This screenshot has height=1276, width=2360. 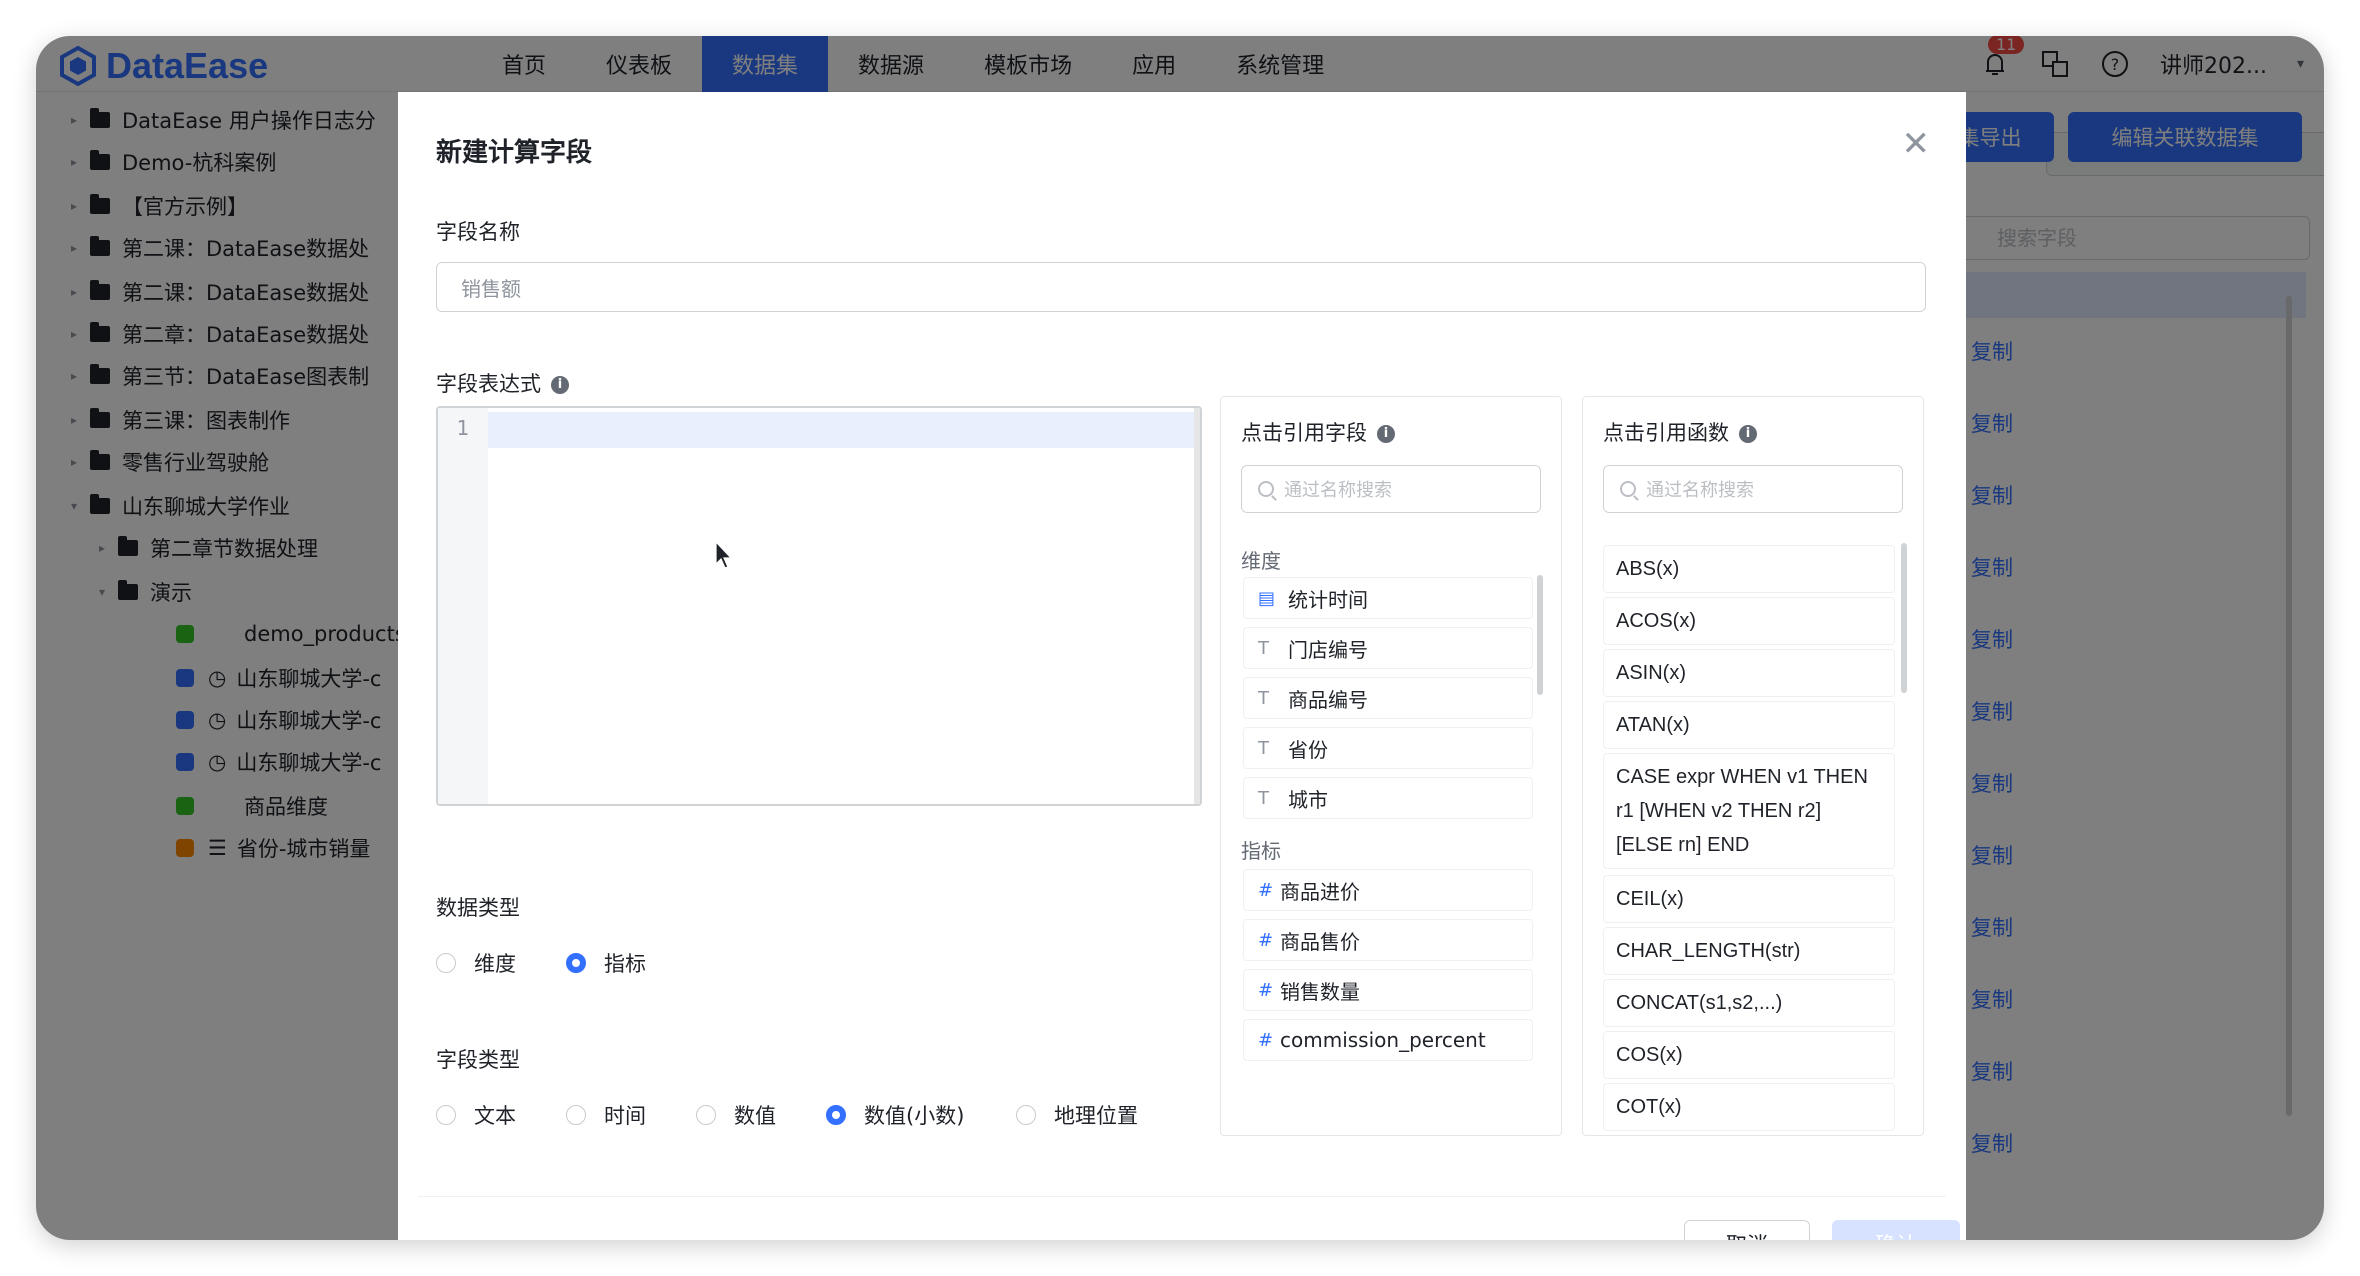 I want to click on expression-editor: 1, so click(x=819, y=606).